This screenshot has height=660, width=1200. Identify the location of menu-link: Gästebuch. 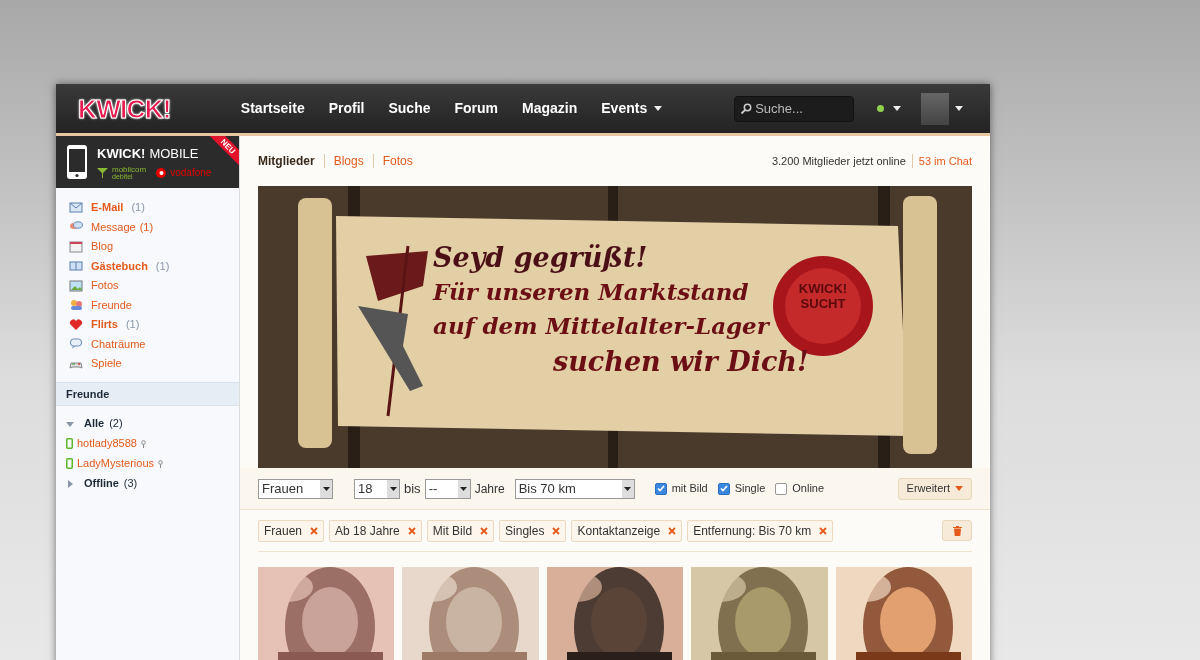
(119, 265).